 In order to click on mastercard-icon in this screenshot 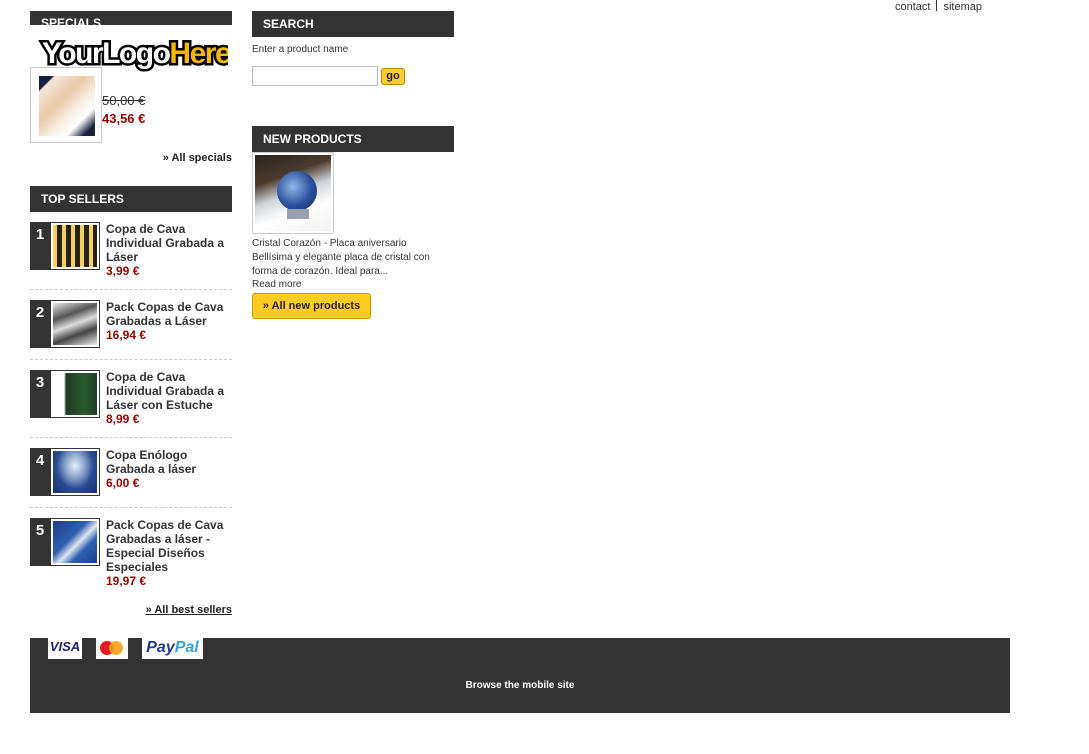, I will do `click(112, 648)`.